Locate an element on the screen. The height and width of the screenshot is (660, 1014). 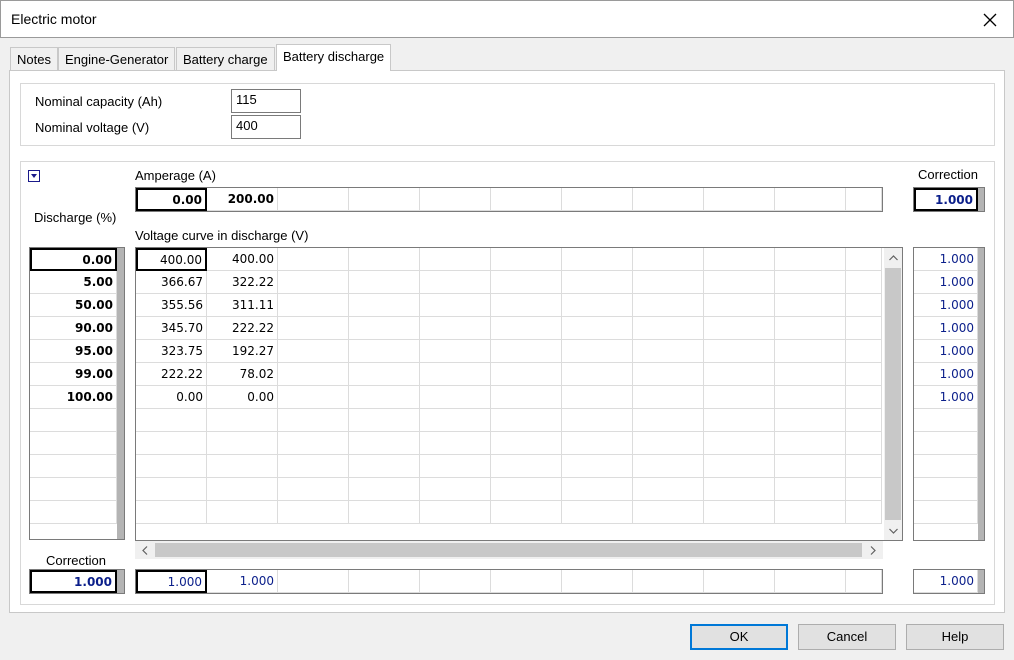
scroll-left-button is located at coordinates (145, 550).